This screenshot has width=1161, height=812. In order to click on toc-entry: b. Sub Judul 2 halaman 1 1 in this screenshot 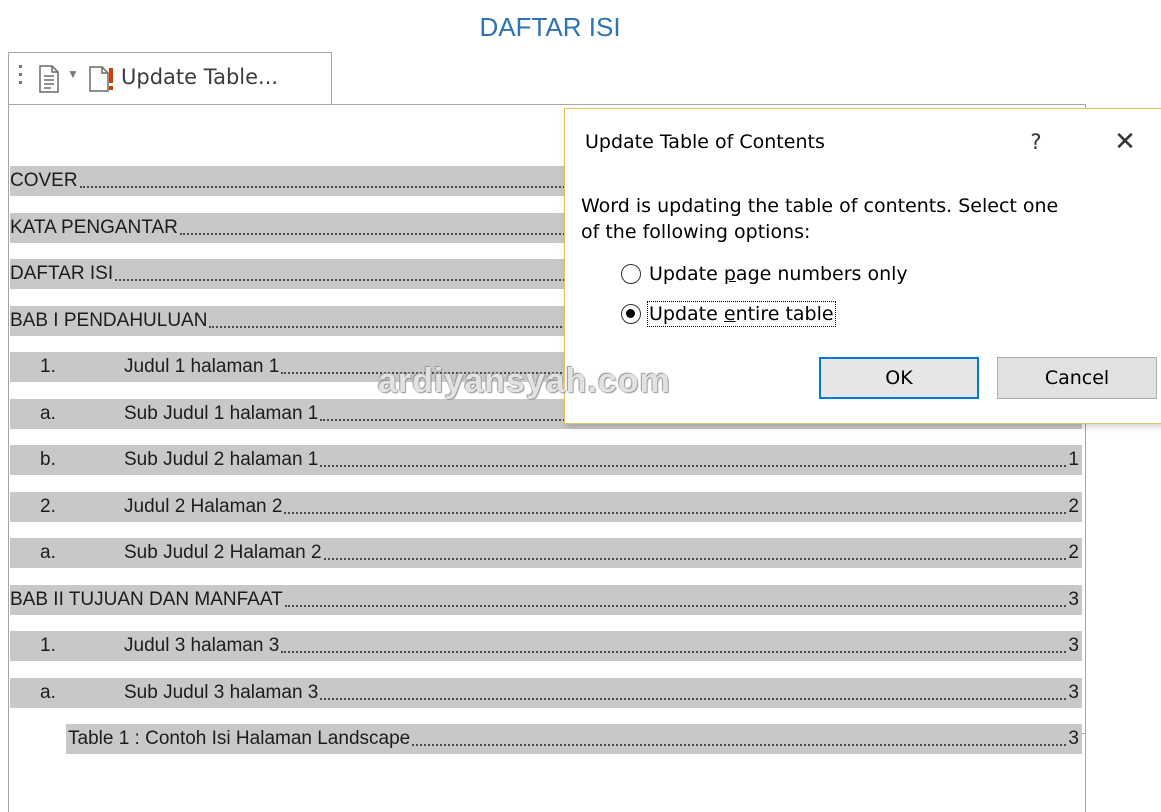, I will do `click(546, 460)`.